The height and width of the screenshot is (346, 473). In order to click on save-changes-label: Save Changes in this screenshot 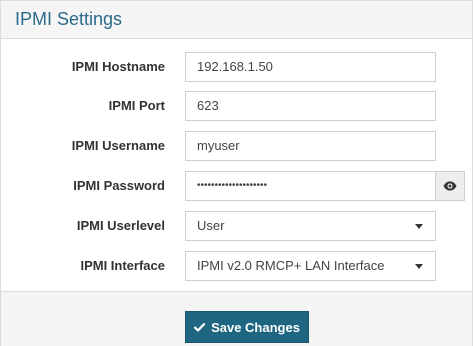, I will do `click(255, 327)`.